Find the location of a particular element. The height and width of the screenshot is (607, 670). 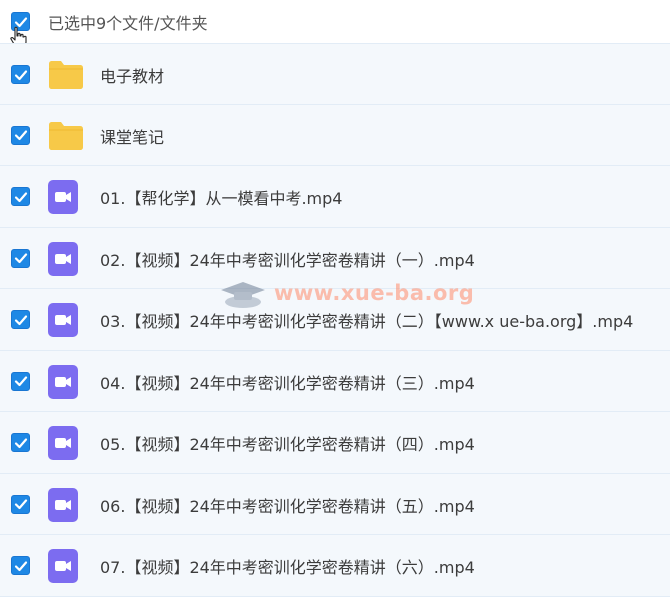

file-row: 07.【视频】24年中考密训化学密卷精讲（六）.mp4 is located at coordinates (335, 566).